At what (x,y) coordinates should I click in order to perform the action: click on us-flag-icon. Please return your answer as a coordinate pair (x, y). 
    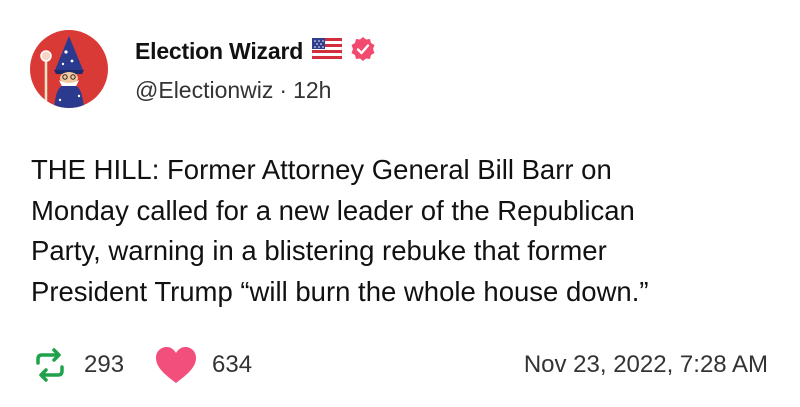
    Looking at the image, I should click on (327, 50).